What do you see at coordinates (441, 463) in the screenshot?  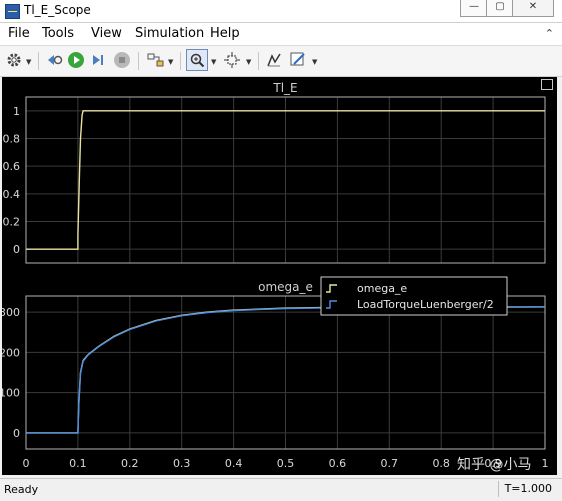 I see `x-tick-label: 0.8` at bounding box center [441, 463].